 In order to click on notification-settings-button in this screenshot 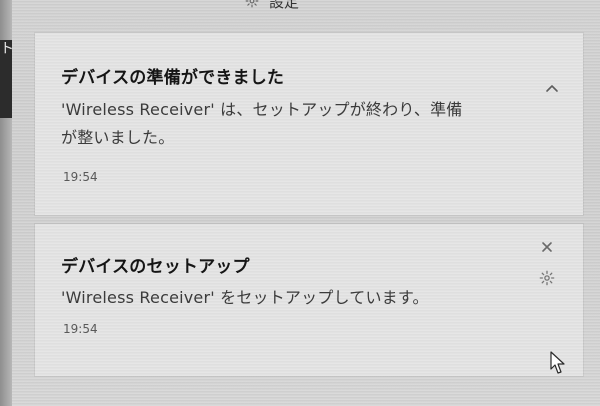, I will do `click(547, 278)`.